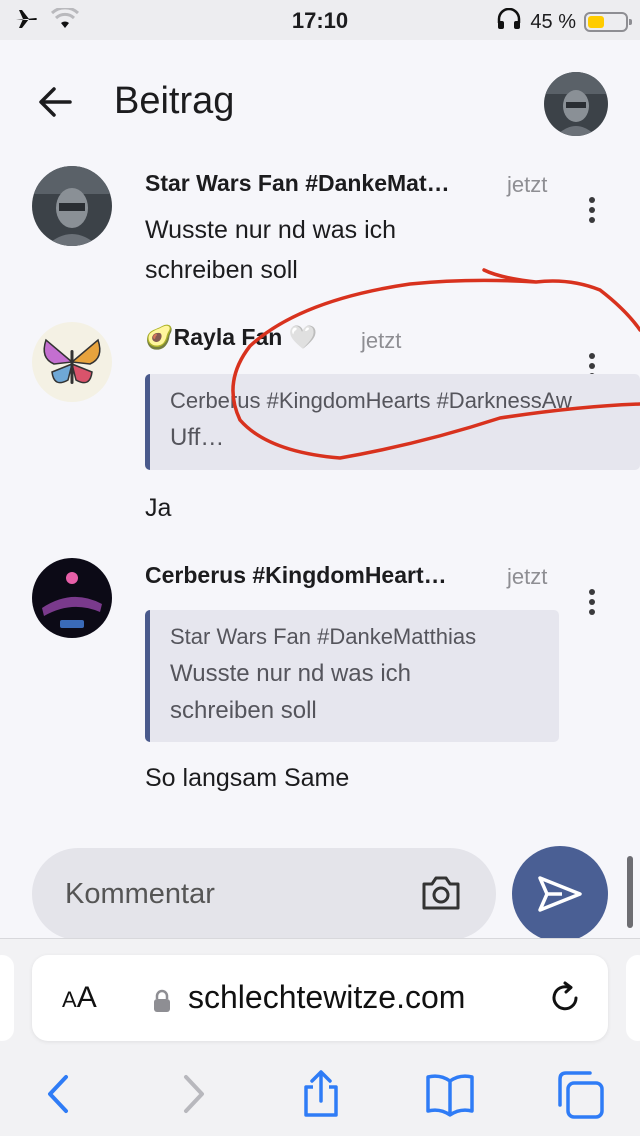 The height and width of the screenshot is (1136, 640). Describe the element at coordinates (59, 1094) in the screenshot. I see `back-icon` at that location.